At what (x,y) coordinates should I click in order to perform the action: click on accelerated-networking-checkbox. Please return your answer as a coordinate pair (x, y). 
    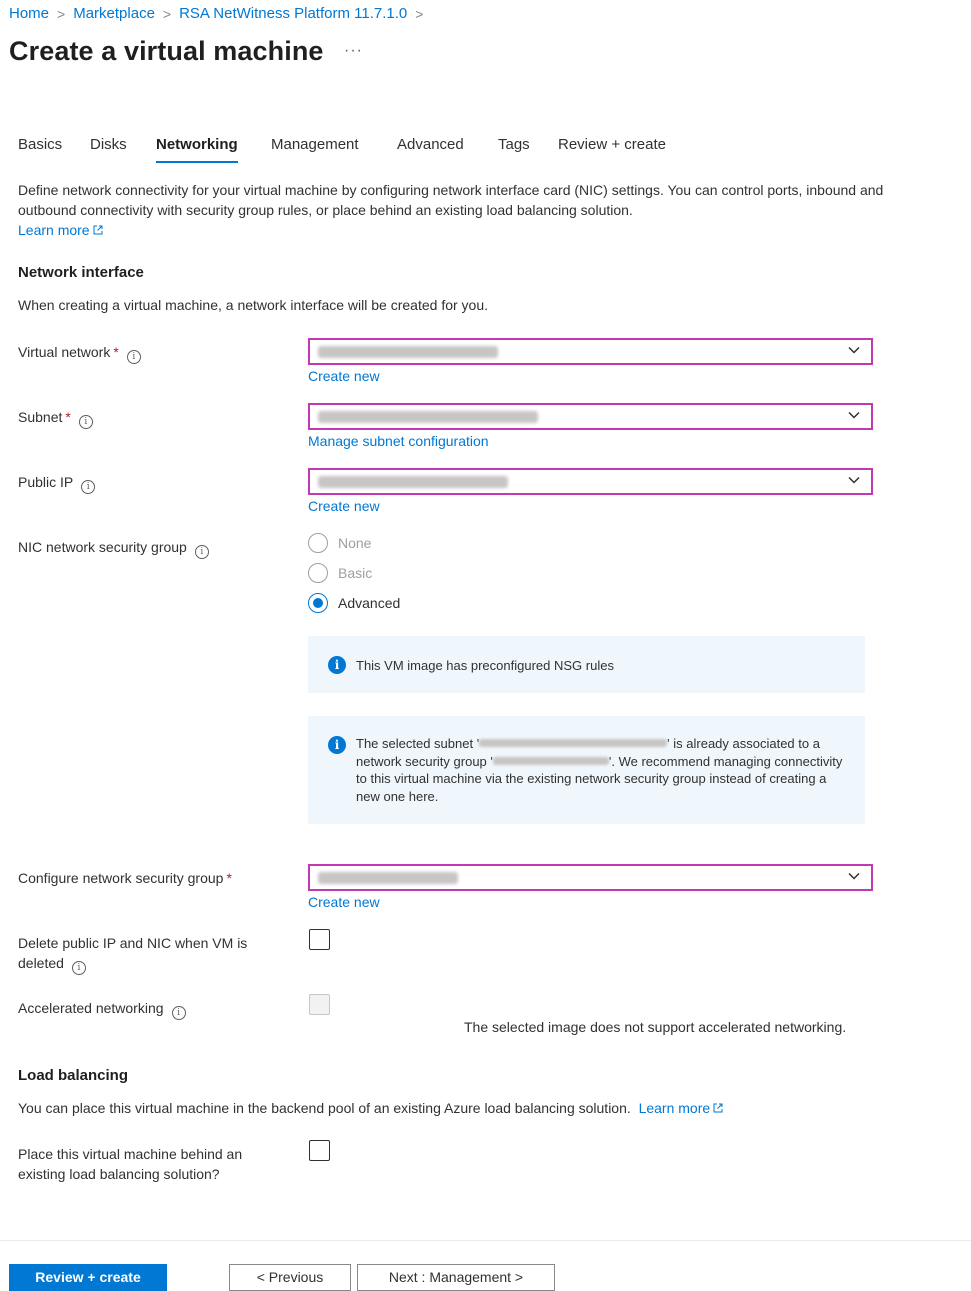
    Looking at the image, I should click on (319, 1004).